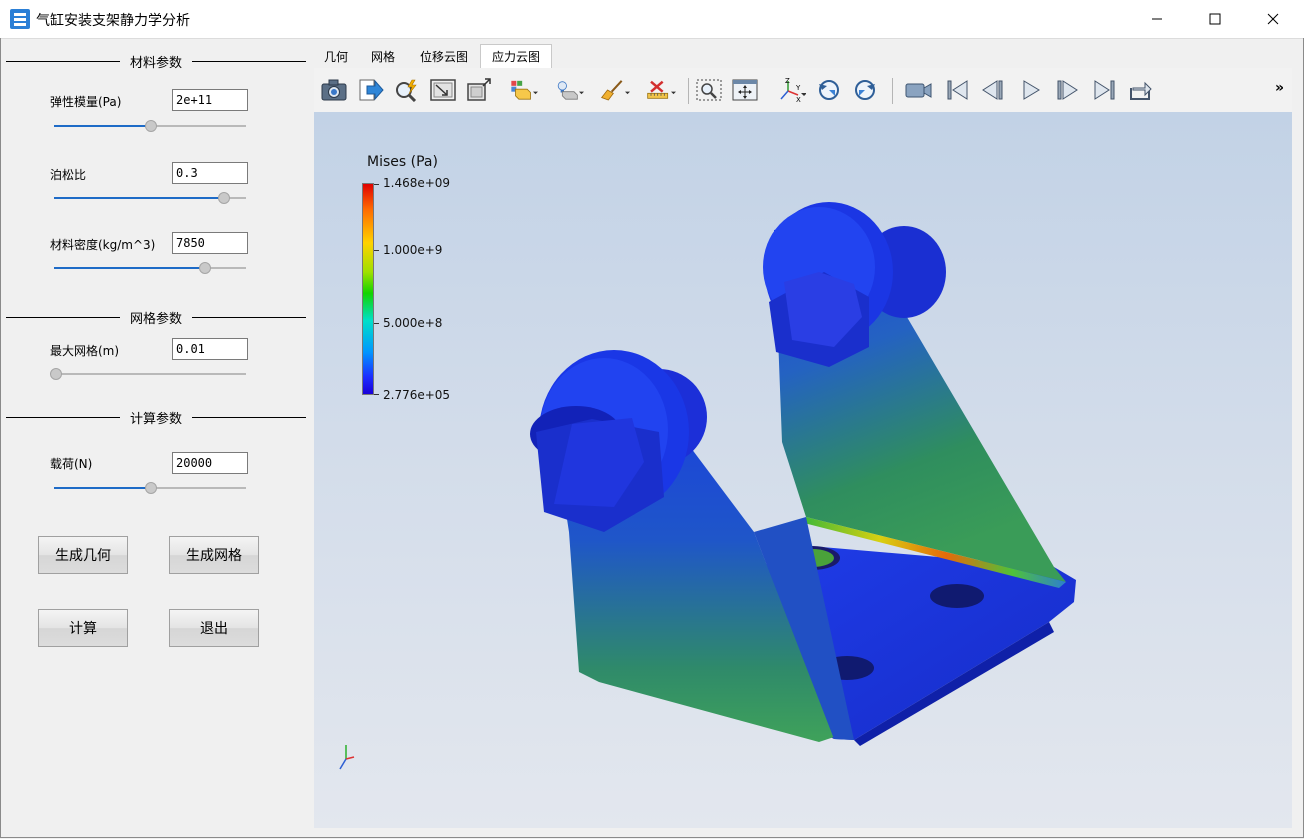  Describe the element at coordinates (214, 628) in the screenshot. I see `exit-button: 退出` at that location.